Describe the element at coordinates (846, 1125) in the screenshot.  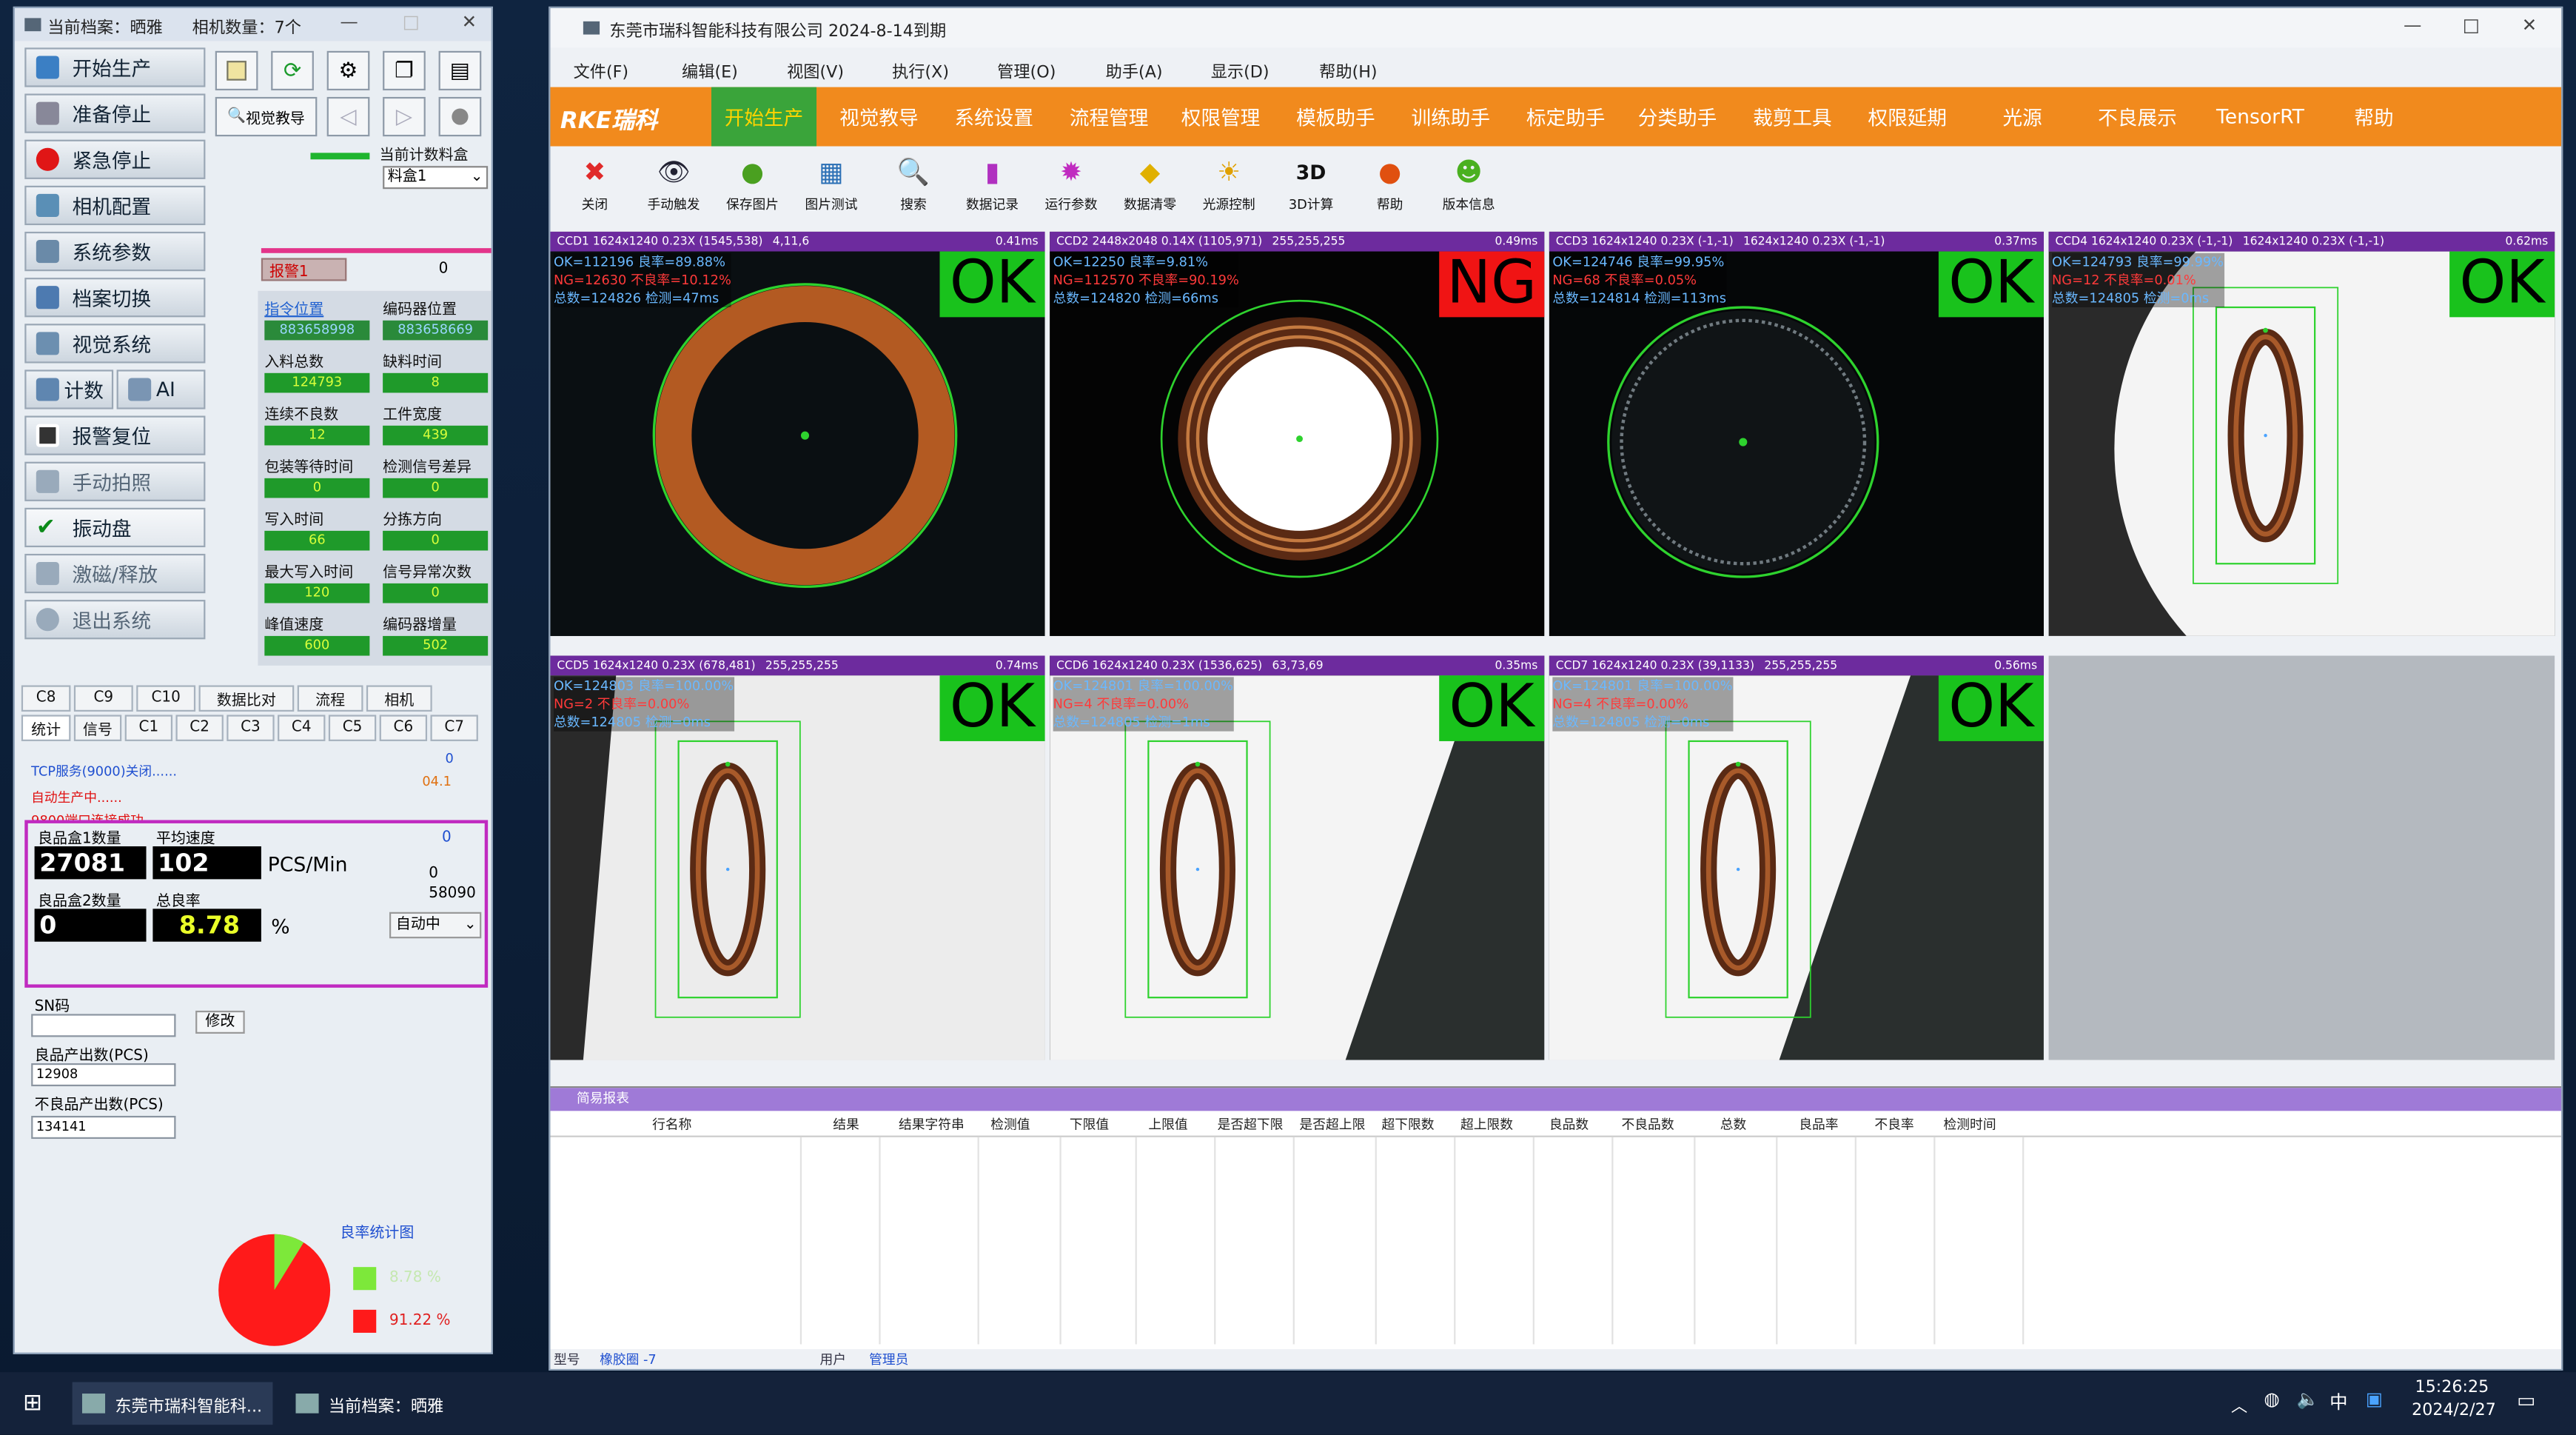
I see `report-column-header: 结果` at that location.